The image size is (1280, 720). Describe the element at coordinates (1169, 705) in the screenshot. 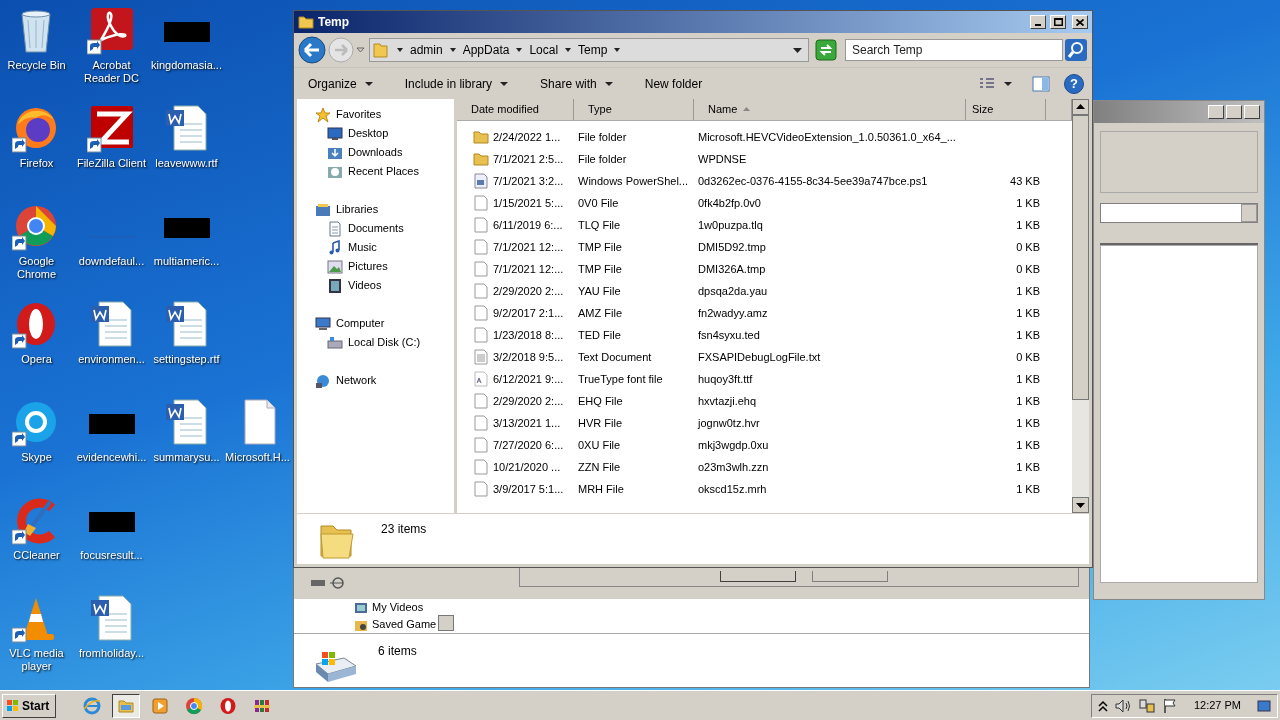

I see `flag-icon` at that location.